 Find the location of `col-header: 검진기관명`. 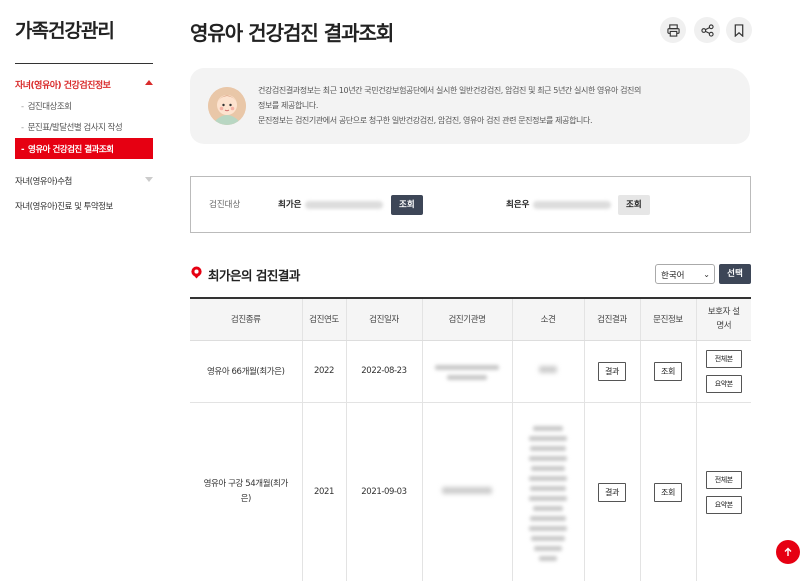

col-header: 검진기관명 is located at coordinates (466, 319).